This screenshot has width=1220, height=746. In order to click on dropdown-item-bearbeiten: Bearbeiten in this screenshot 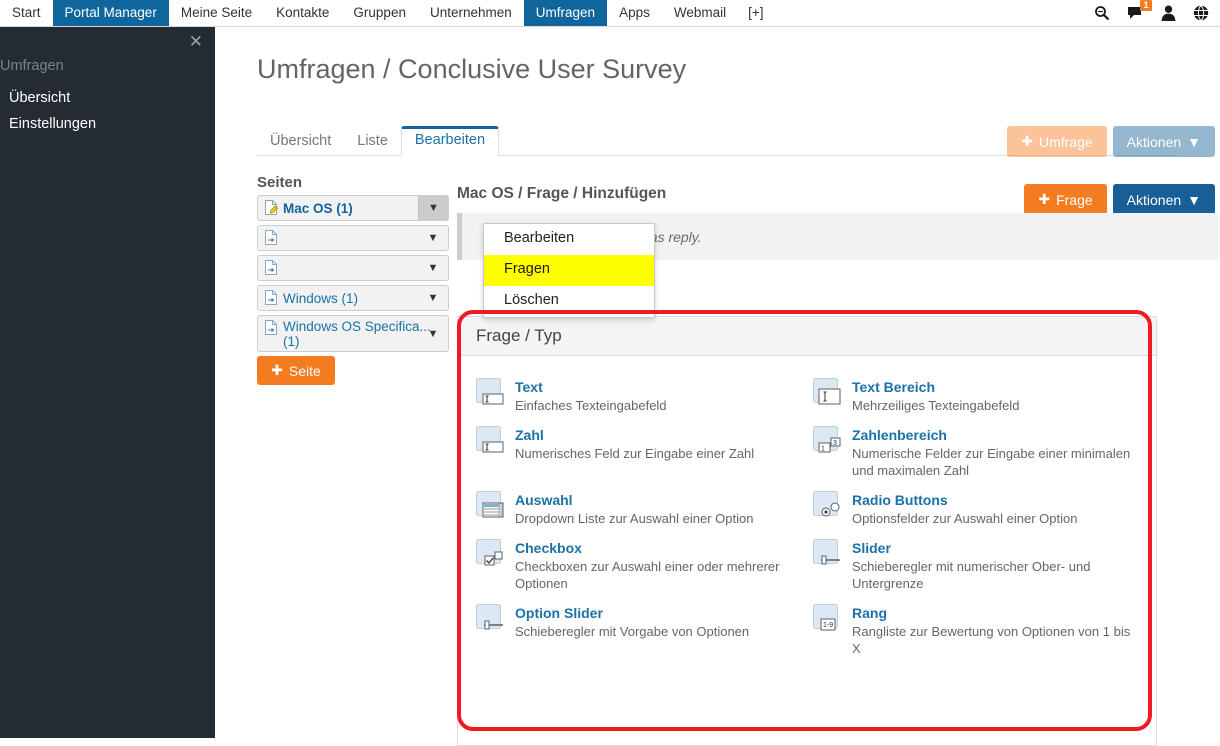, I will do `click(569, 239)`.